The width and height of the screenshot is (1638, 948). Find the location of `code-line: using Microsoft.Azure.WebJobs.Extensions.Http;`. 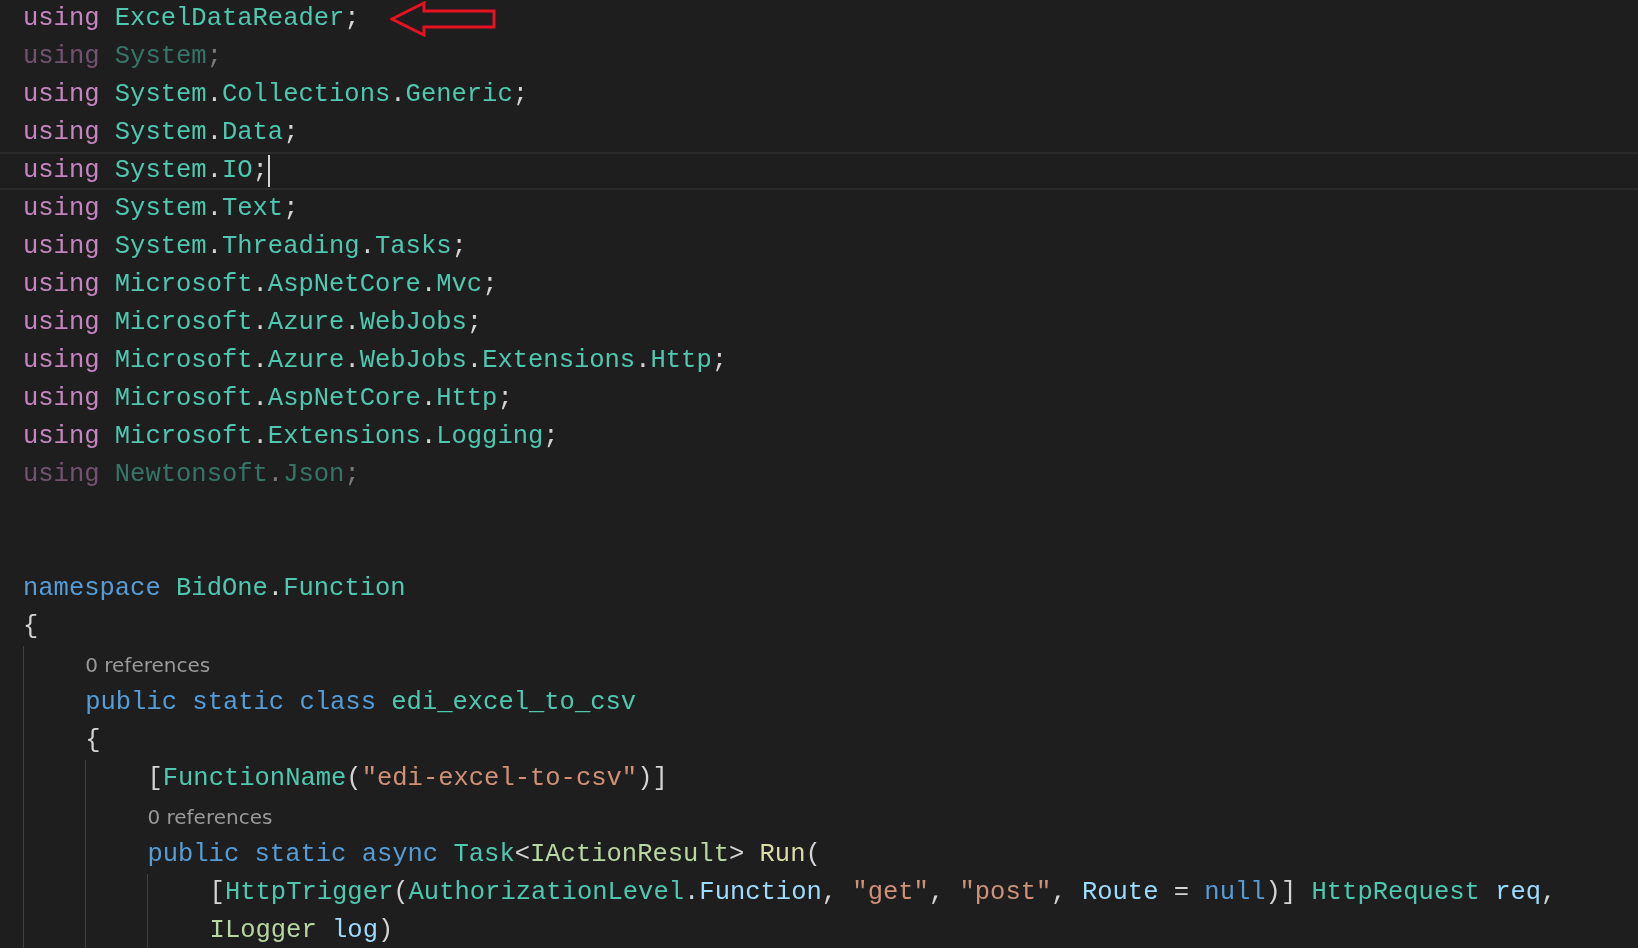

code-line: using Microsoft.Azure.WebJobs.Extensions.Http; is located at coordinates (375, 360).